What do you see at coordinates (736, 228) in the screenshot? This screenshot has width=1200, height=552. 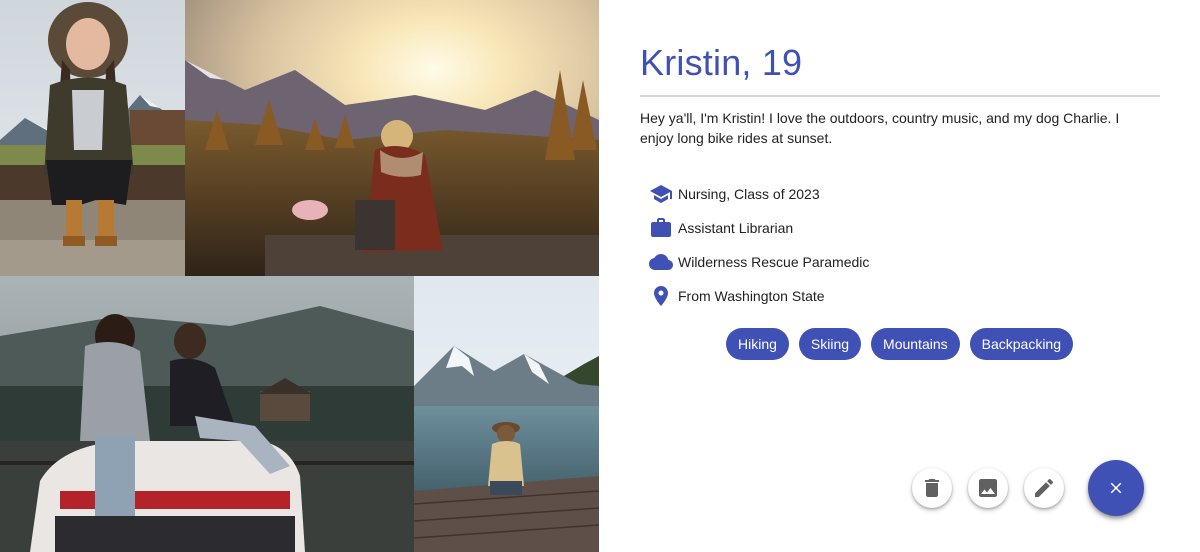 I see `detail-text: Assistant Librarian` at bounding box center [736, 228].